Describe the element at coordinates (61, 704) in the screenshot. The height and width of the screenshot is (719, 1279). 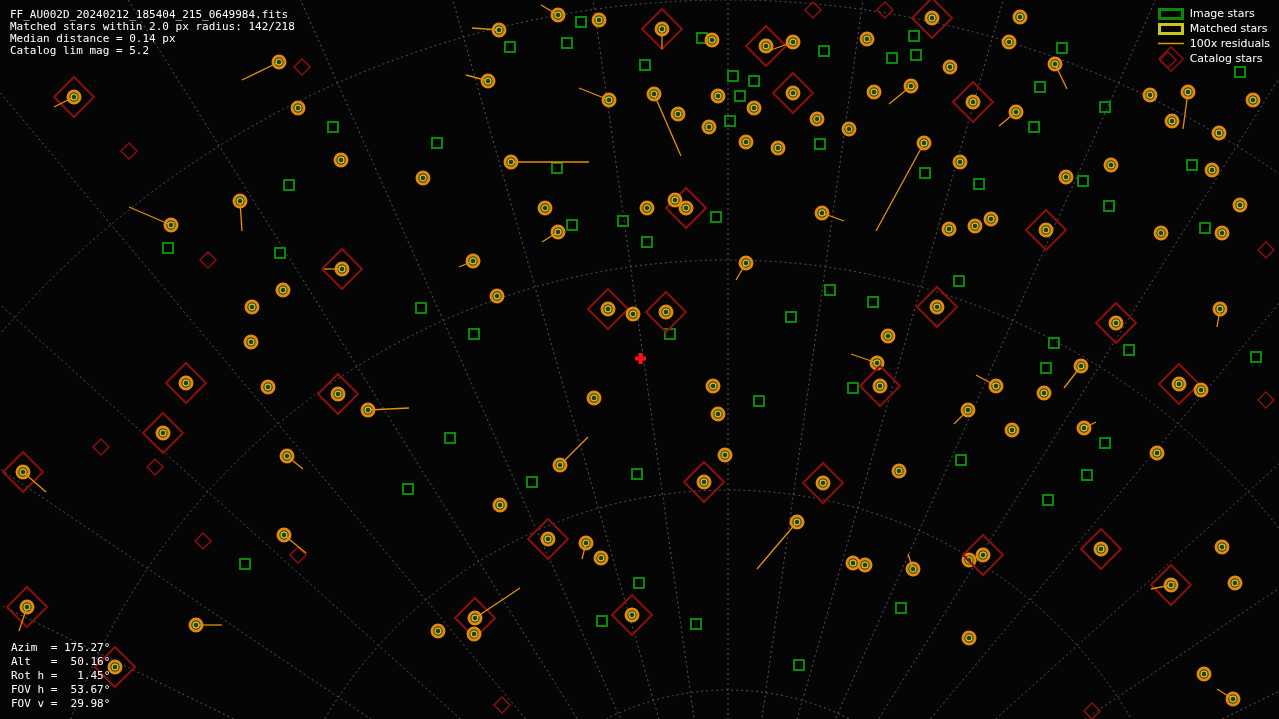
I see `pointing-text: FOV v = 29.98°` at that location.